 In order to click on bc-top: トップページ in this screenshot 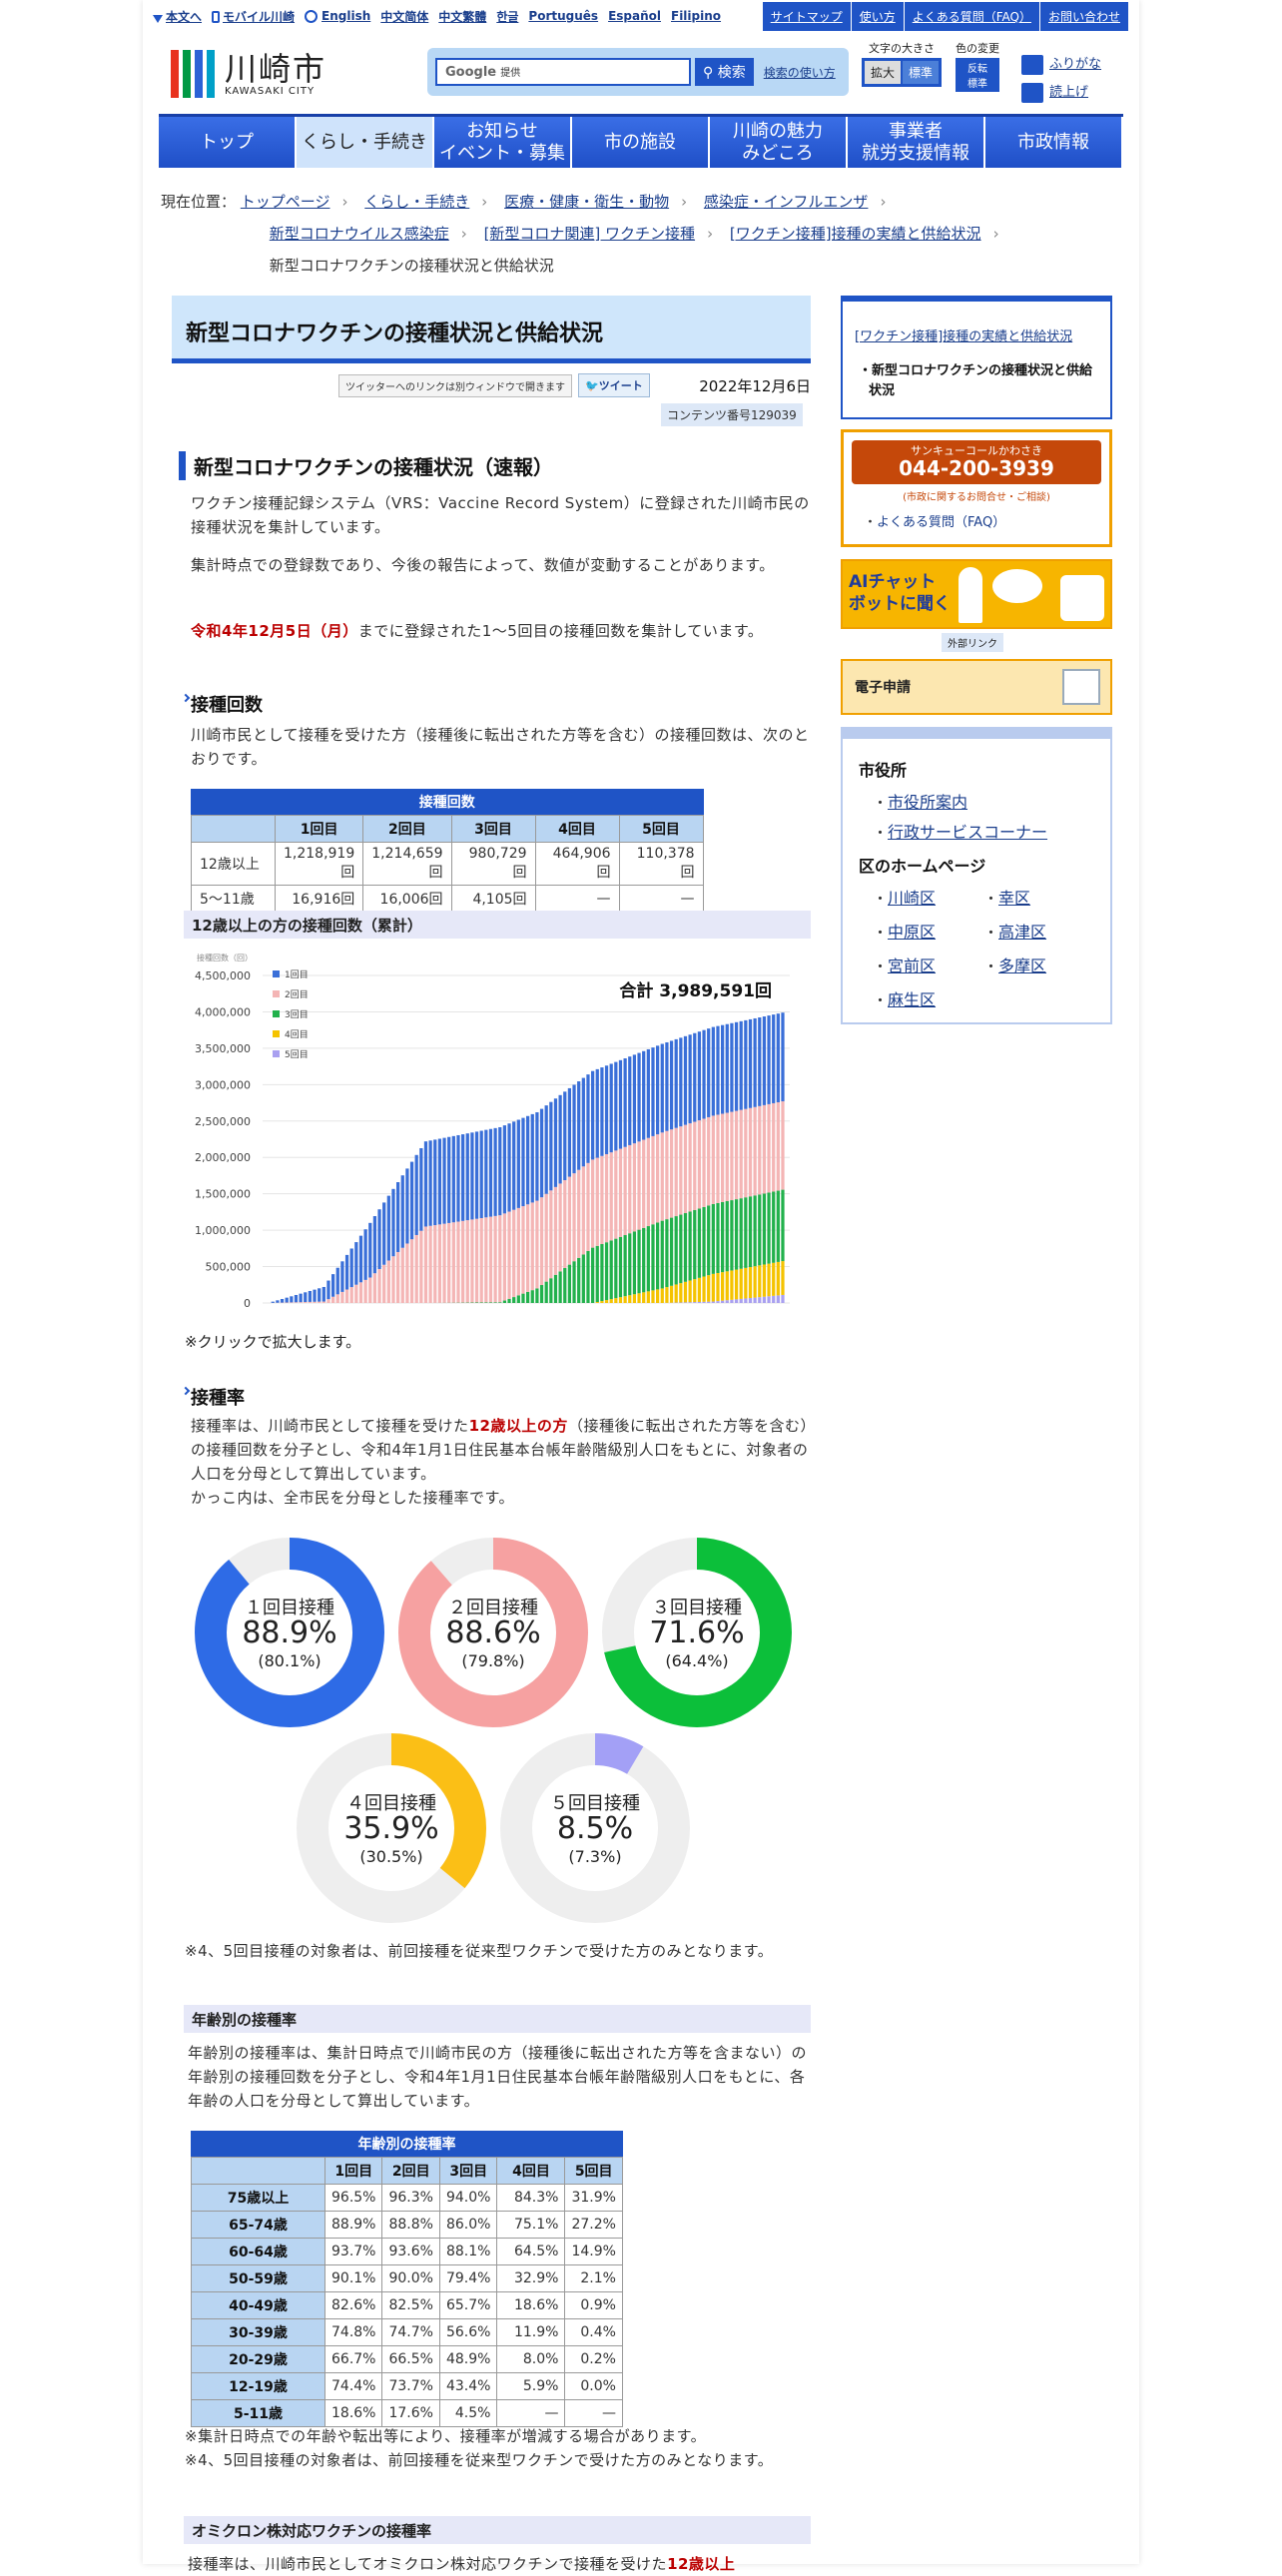, I will do `click(285, 202)`.